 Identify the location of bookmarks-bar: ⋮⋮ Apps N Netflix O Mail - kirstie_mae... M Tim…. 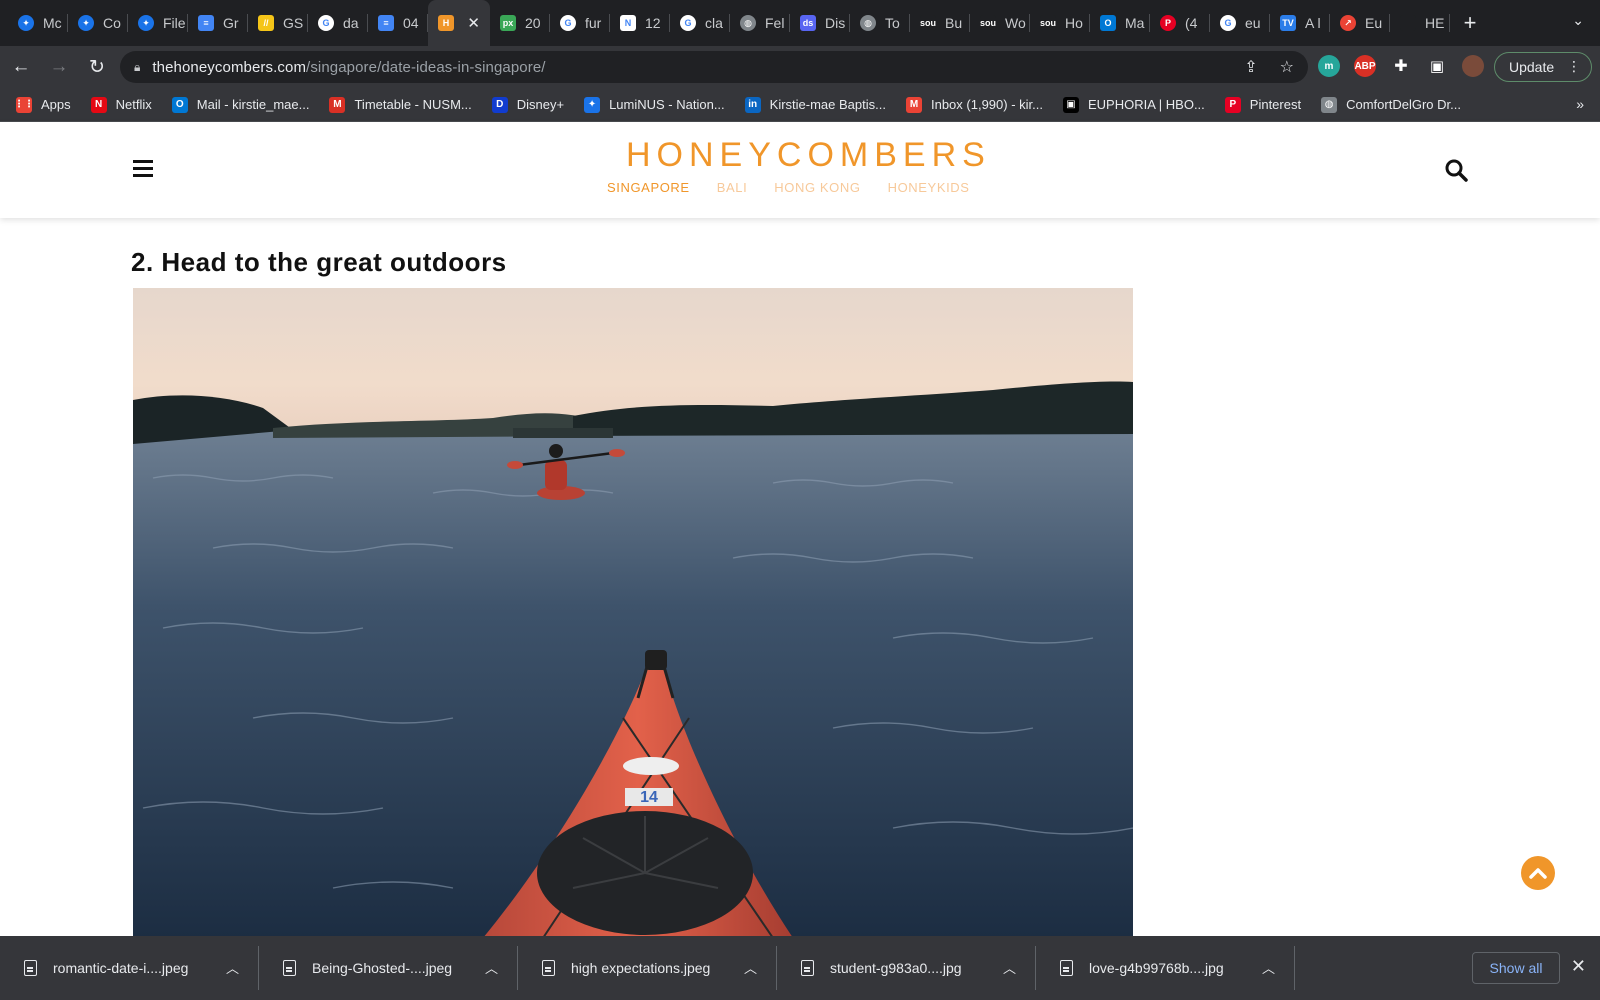
(800, 105).